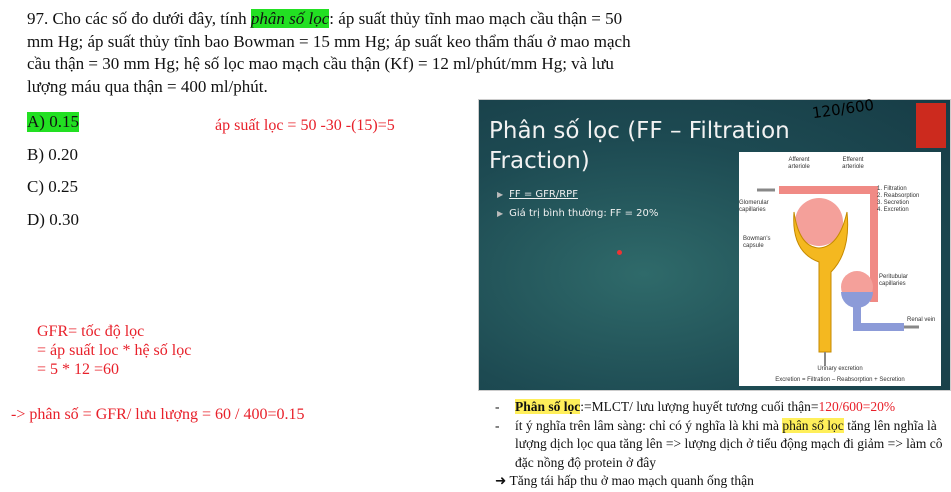 This screenshot has height=492, width=951. Describe the element at coordinates (548, 406) in the screenshot. I see `note-bold: Phân số lọc` at that location.